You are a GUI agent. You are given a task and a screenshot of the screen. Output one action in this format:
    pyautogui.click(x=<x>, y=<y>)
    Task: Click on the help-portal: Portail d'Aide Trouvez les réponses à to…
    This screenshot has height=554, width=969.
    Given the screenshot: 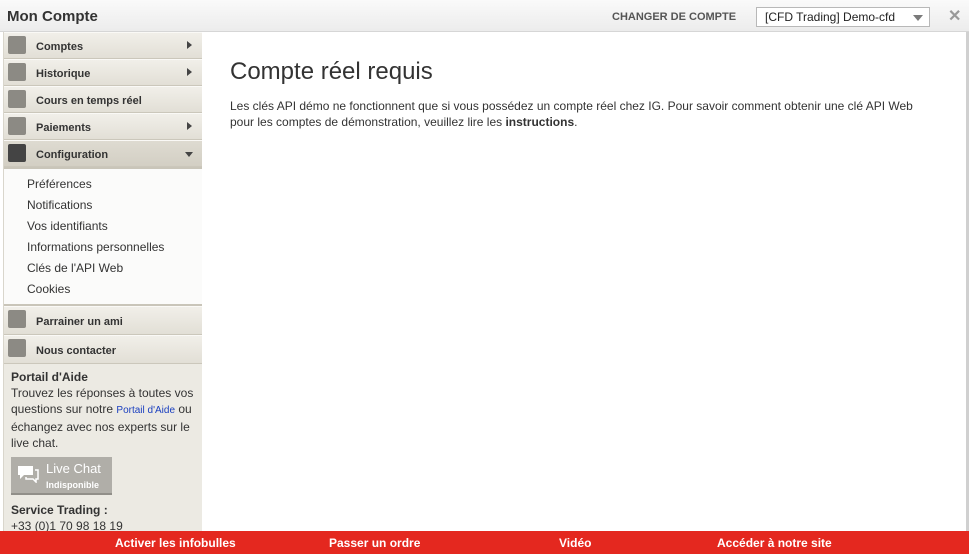 What is the action you would take?
    pyautogui.click(x=103, y=429)
    